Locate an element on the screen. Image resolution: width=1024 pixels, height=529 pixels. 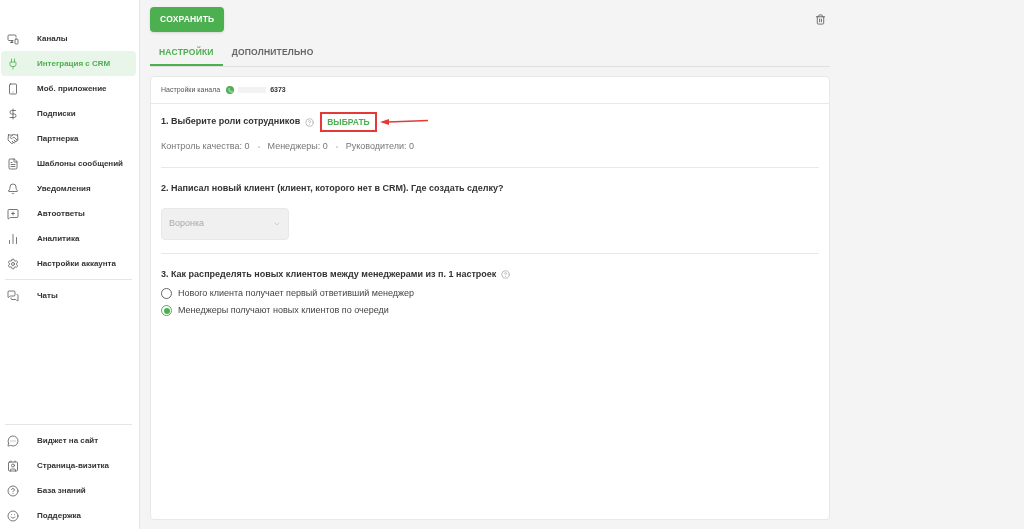
role-count: Контроль качества: 0 is located at coordinates (205, 146).